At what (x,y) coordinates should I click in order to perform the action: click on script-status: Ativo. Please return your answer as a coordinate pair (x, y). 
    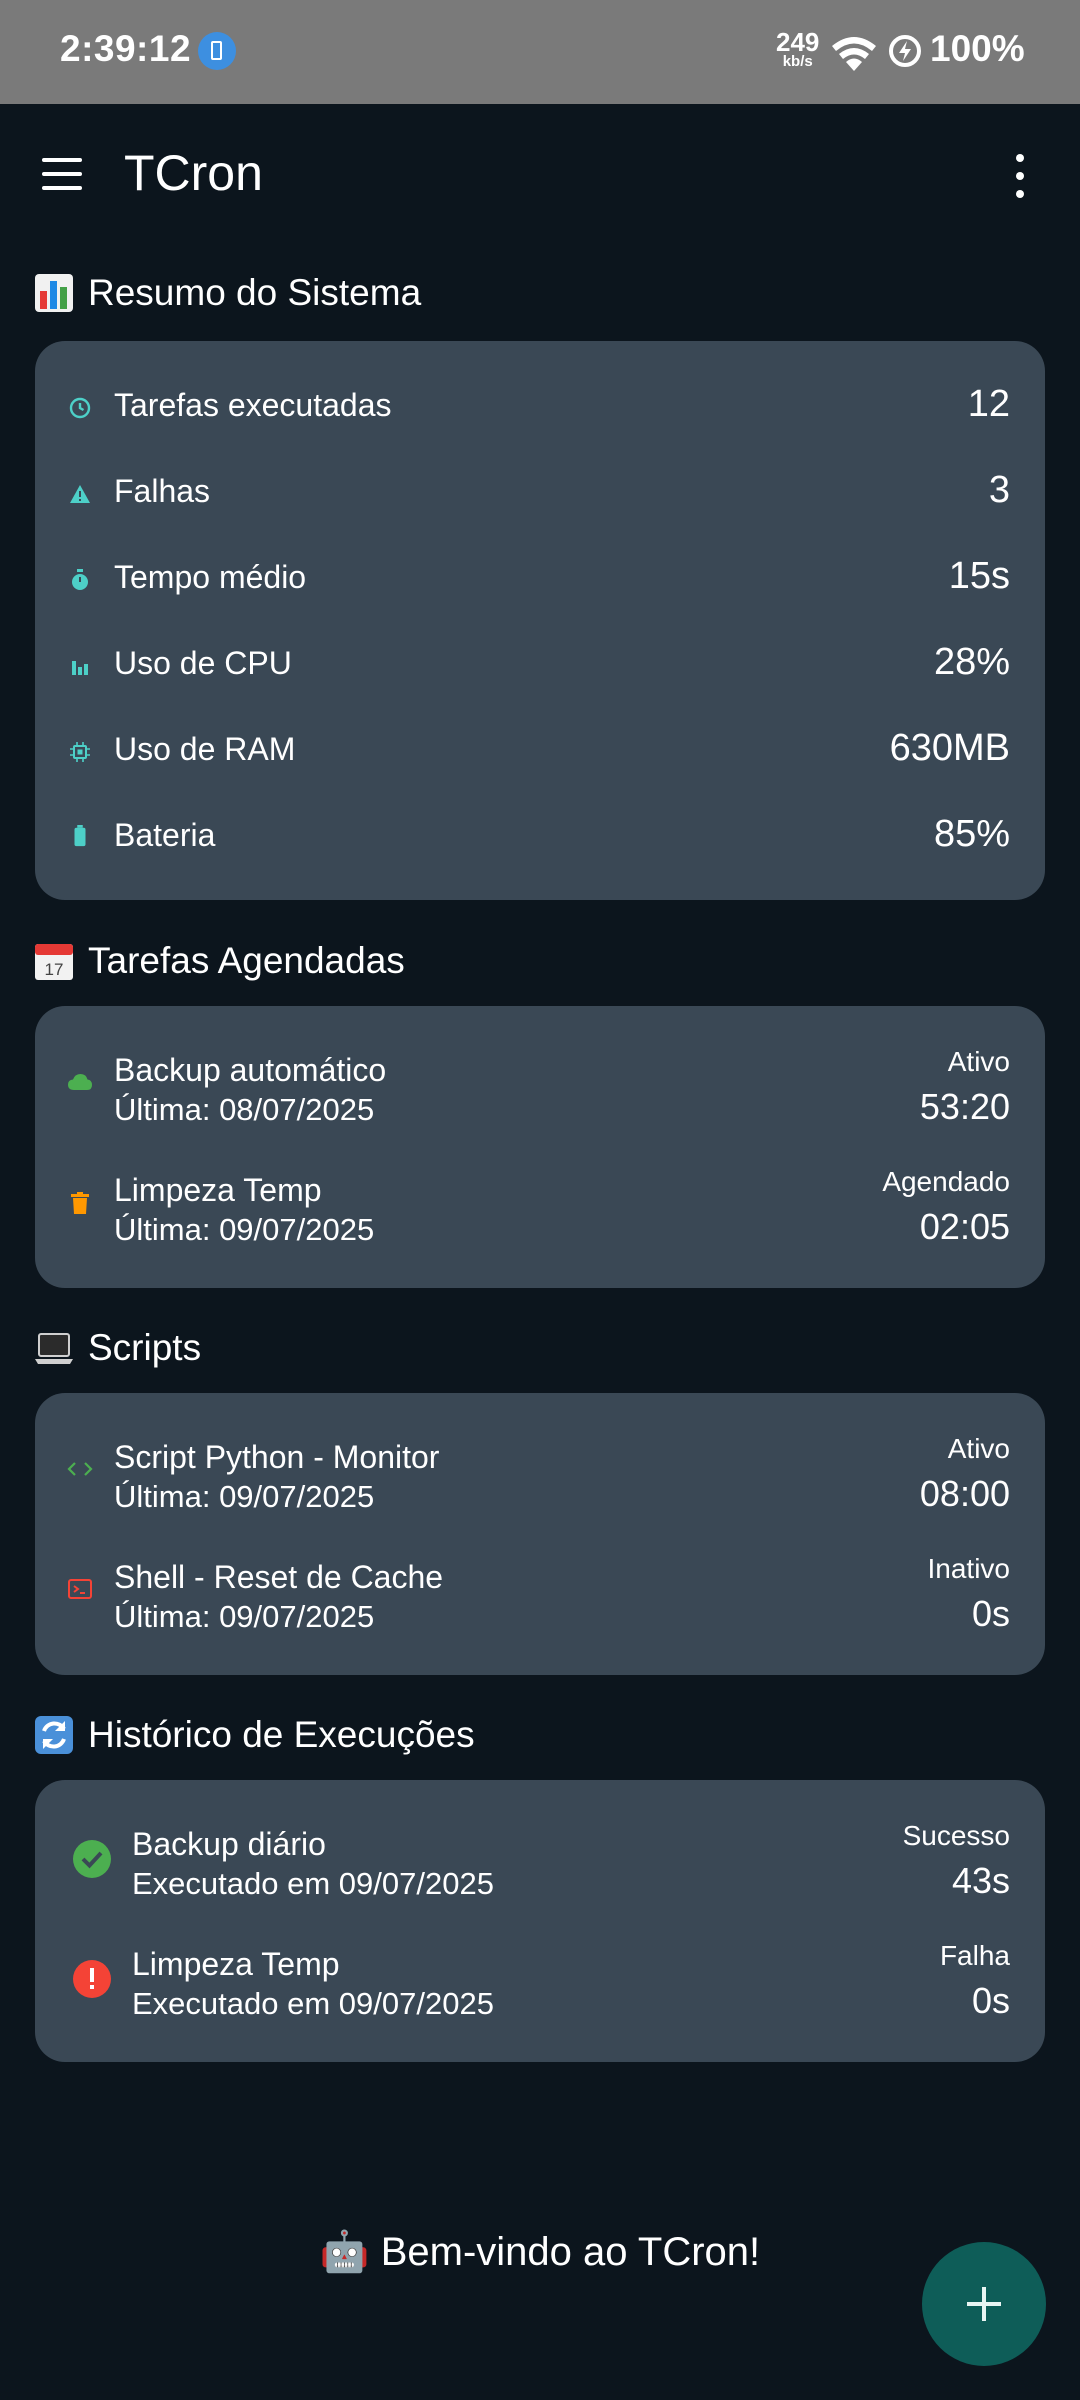
    Looking at the image, I should click on (978, 1448).